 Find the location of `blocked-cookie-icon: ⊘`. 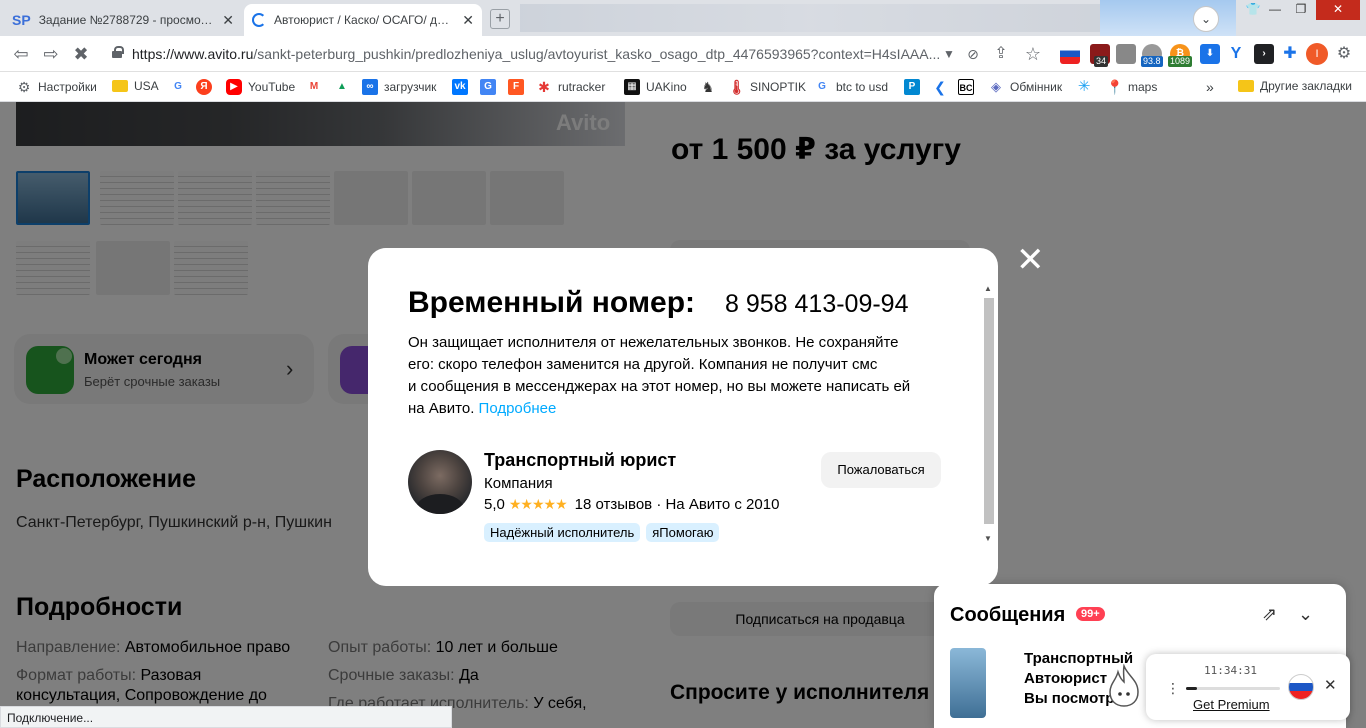

blocked-cookie-icon: ⊘ is located at coordinates (973, 54).